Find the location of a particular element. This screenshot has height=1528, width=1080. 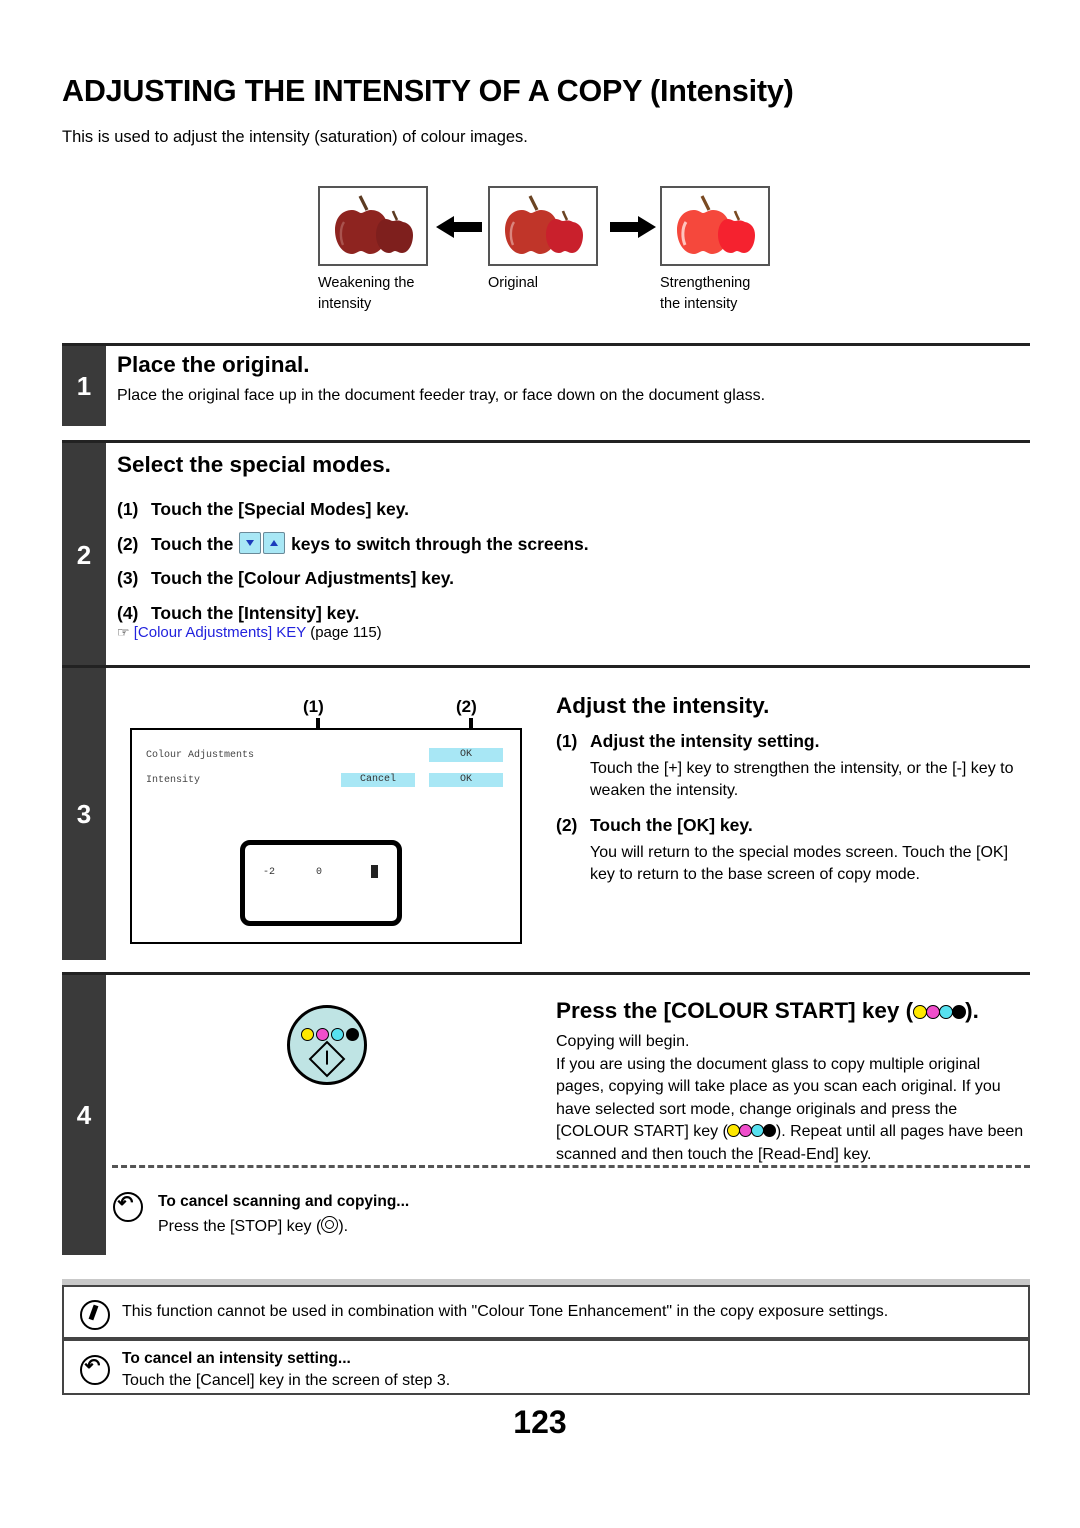

lcd-cancel-button: Cancel is located at coordinates (378, 780).